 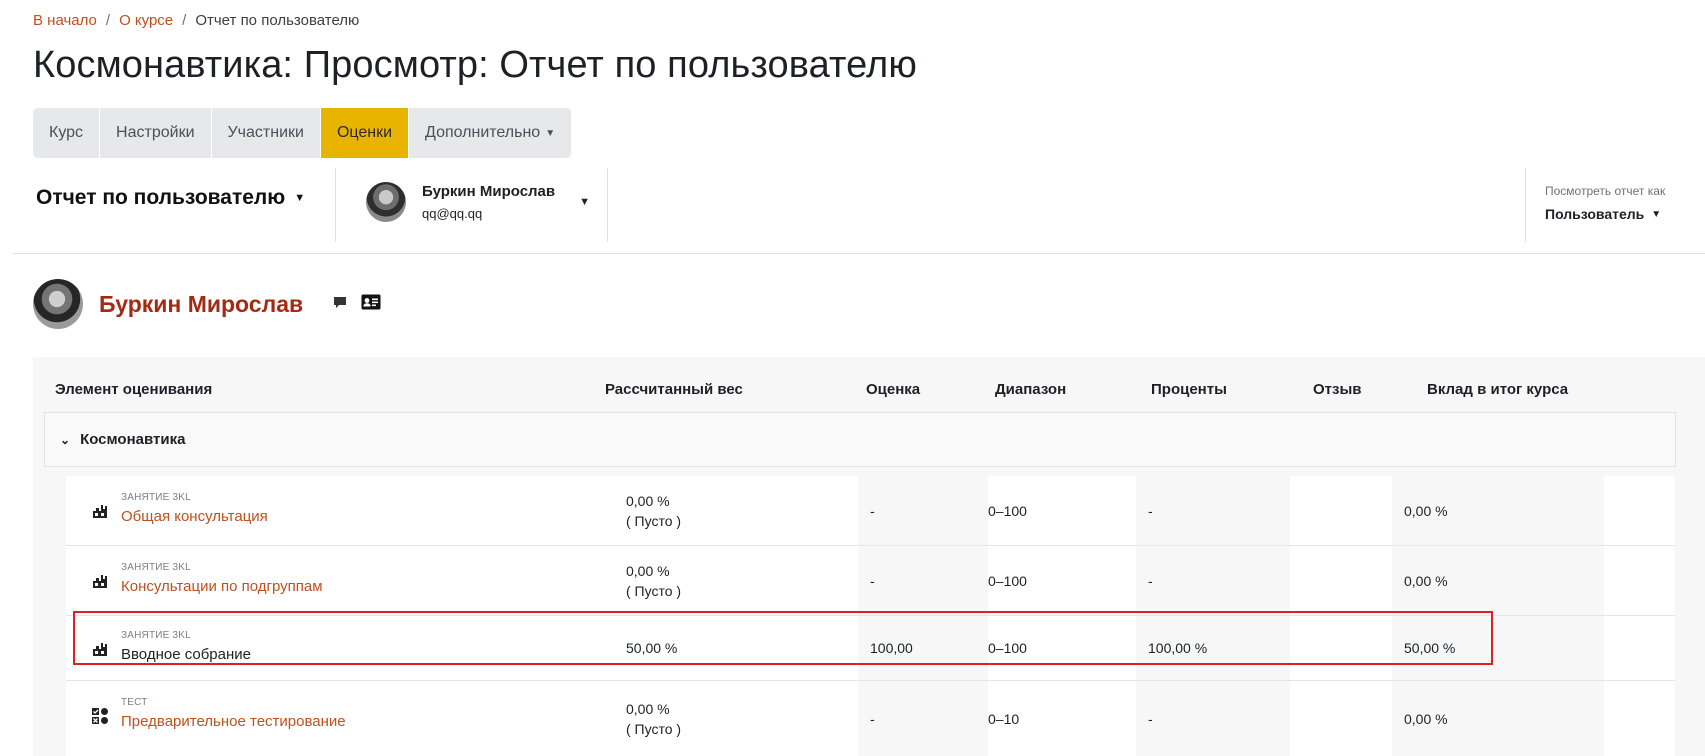 What do you see at coordinates (478, 202) in the screenshot?
I see `user-selector: Буркин Мирослав qq@qq.qq ▼` at bounding box center [478, 202].